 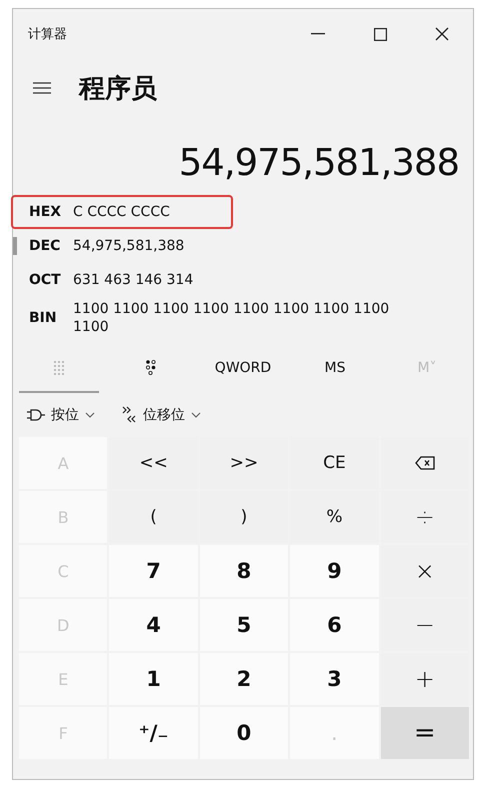 I want to click on key-button: ⁺∕₋, so click(x=153, y=733).